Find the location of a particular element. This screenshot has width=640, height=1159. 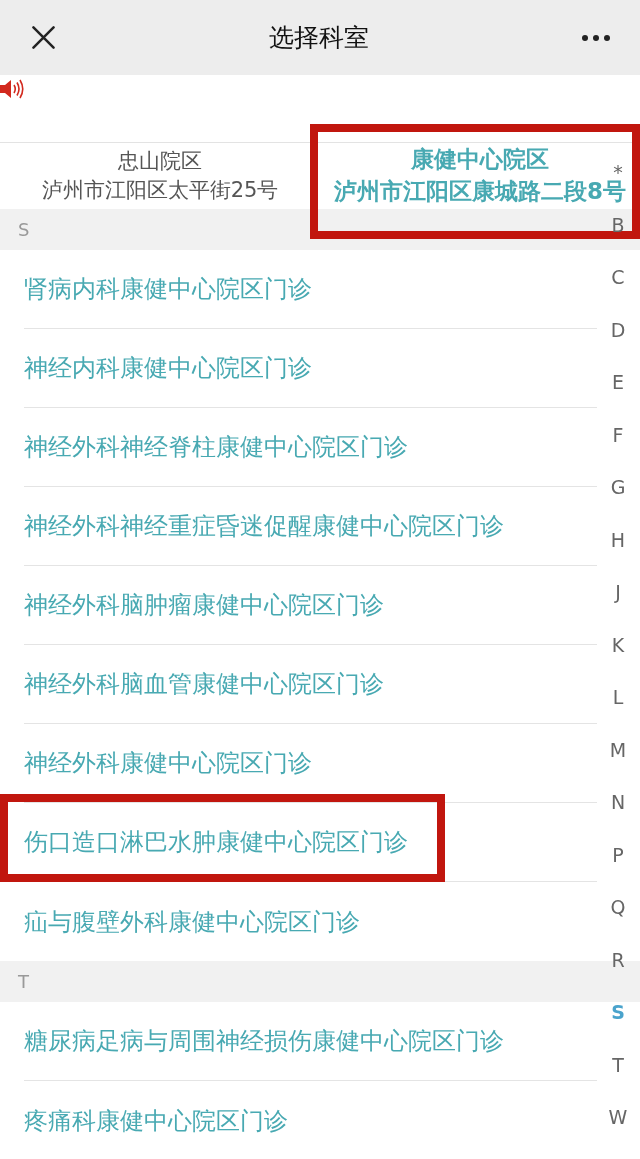

index-letter: C is located at coordinates (618, 277).